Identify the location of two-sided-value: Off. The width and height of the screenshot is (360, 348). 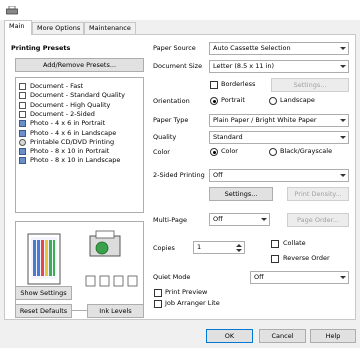
(218, 175).